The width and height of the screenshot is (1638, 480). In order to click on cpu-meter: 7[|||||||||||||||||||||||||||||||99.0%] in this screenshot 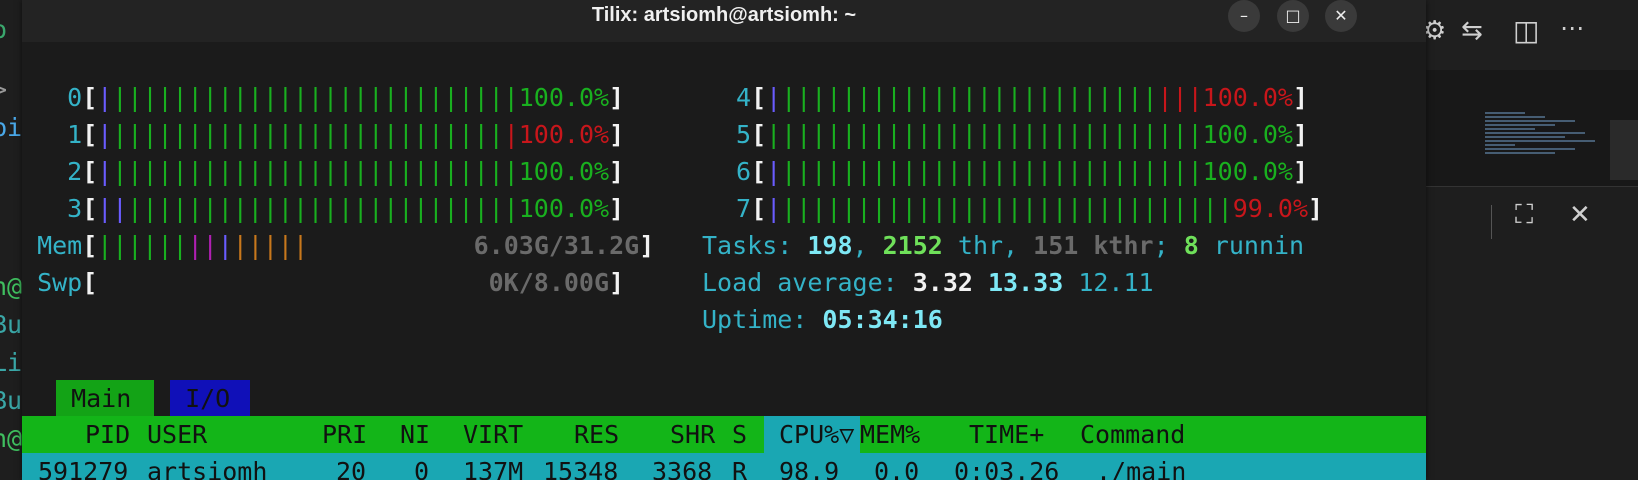, I will do `click(1030, 208)`.